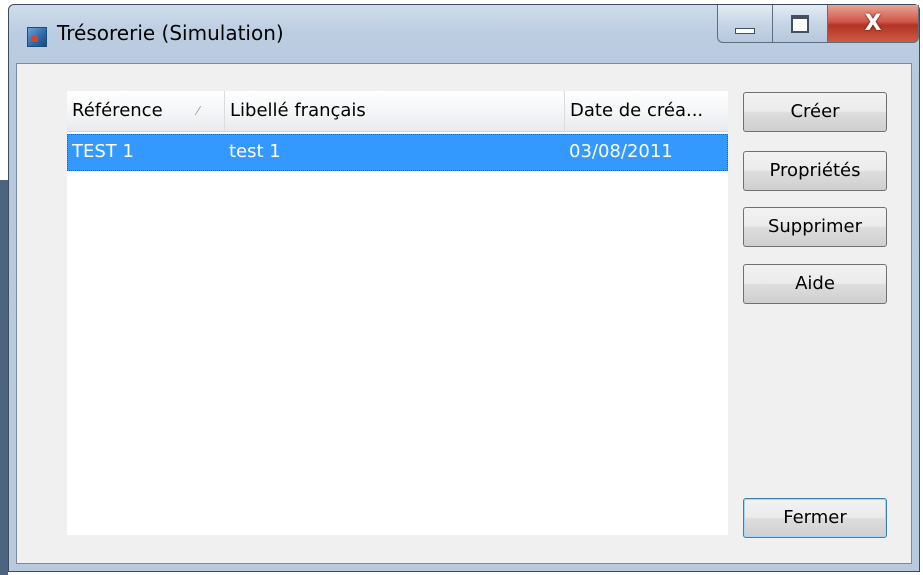 Image resolution: width=923 pixels, height=575 pixels. Describe the element at coordinates (298, 110) in the screenshot. I see `column-header-libelle-label: Libellé français` at that location.